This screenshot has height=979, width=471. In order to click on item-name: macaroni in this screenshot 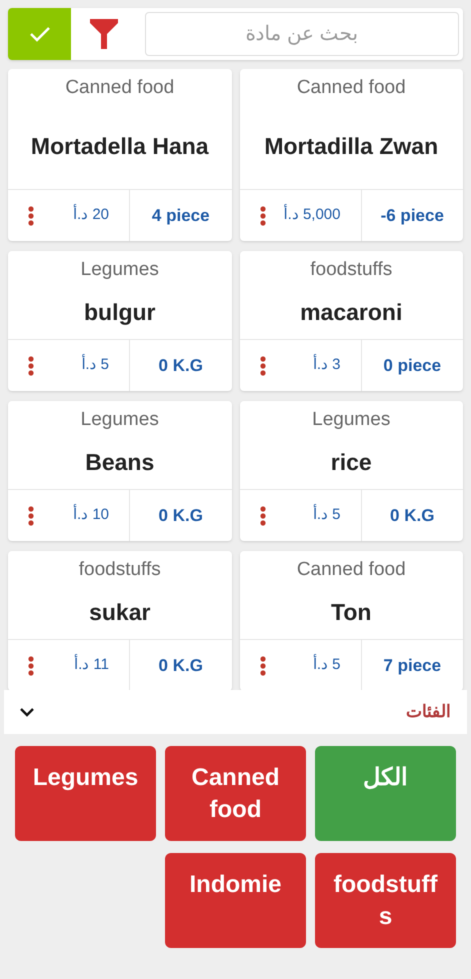, I will do `click(351, 312)`.